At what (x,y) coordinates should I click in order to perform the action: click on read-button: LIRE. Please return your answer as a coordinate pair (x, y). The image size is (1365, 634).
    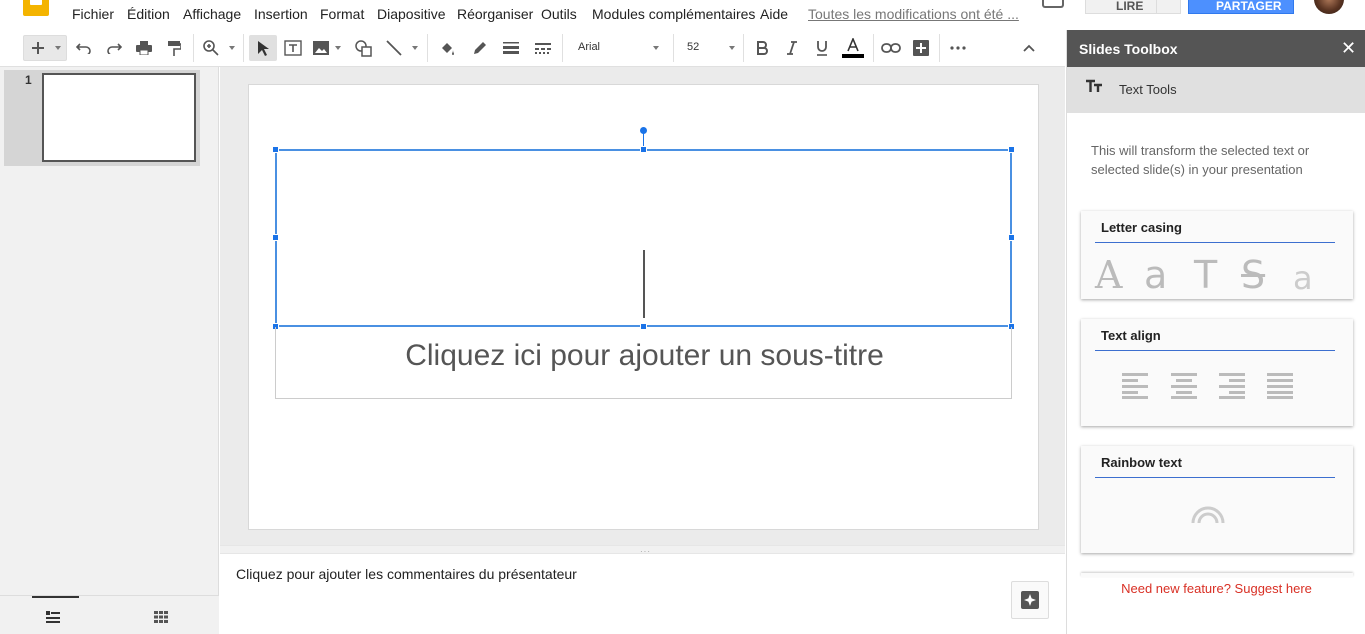
    Looking at the image, I should click on (1121, 7).